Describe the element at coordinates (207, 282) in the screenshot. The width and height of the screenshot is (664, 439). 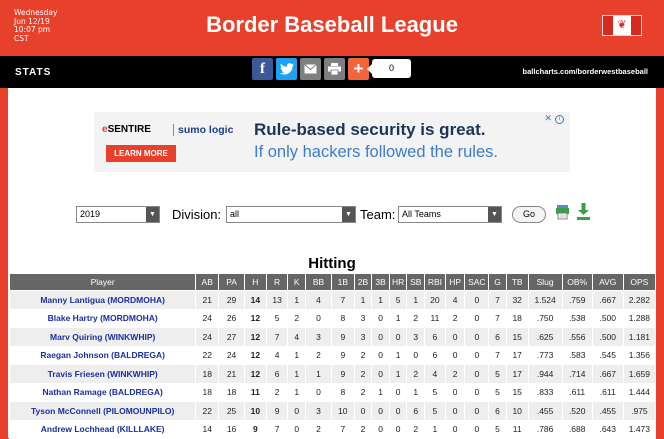
I see `column-header-ab: AB` at that location.